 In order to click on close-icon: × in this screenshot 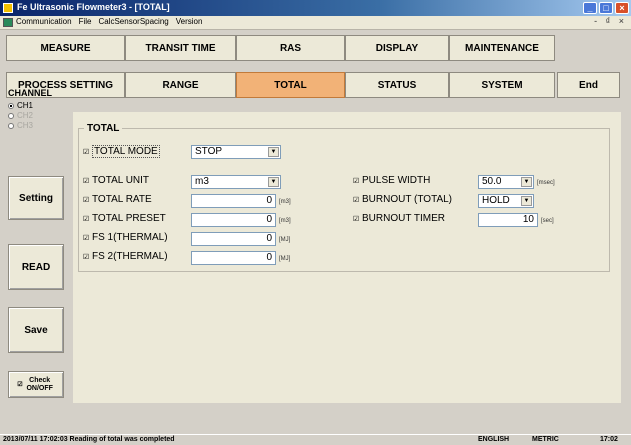, I will do `click(622, 8)`.